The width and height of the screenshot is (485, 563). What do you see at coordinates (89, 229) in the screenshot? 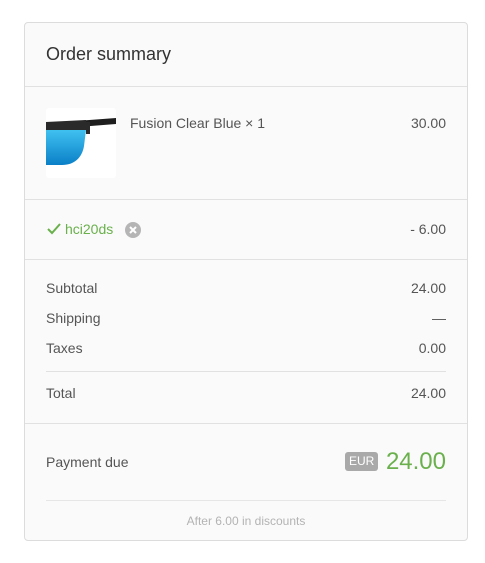
I see `discount-code: hci20ds` at bounding box center [89, 229].